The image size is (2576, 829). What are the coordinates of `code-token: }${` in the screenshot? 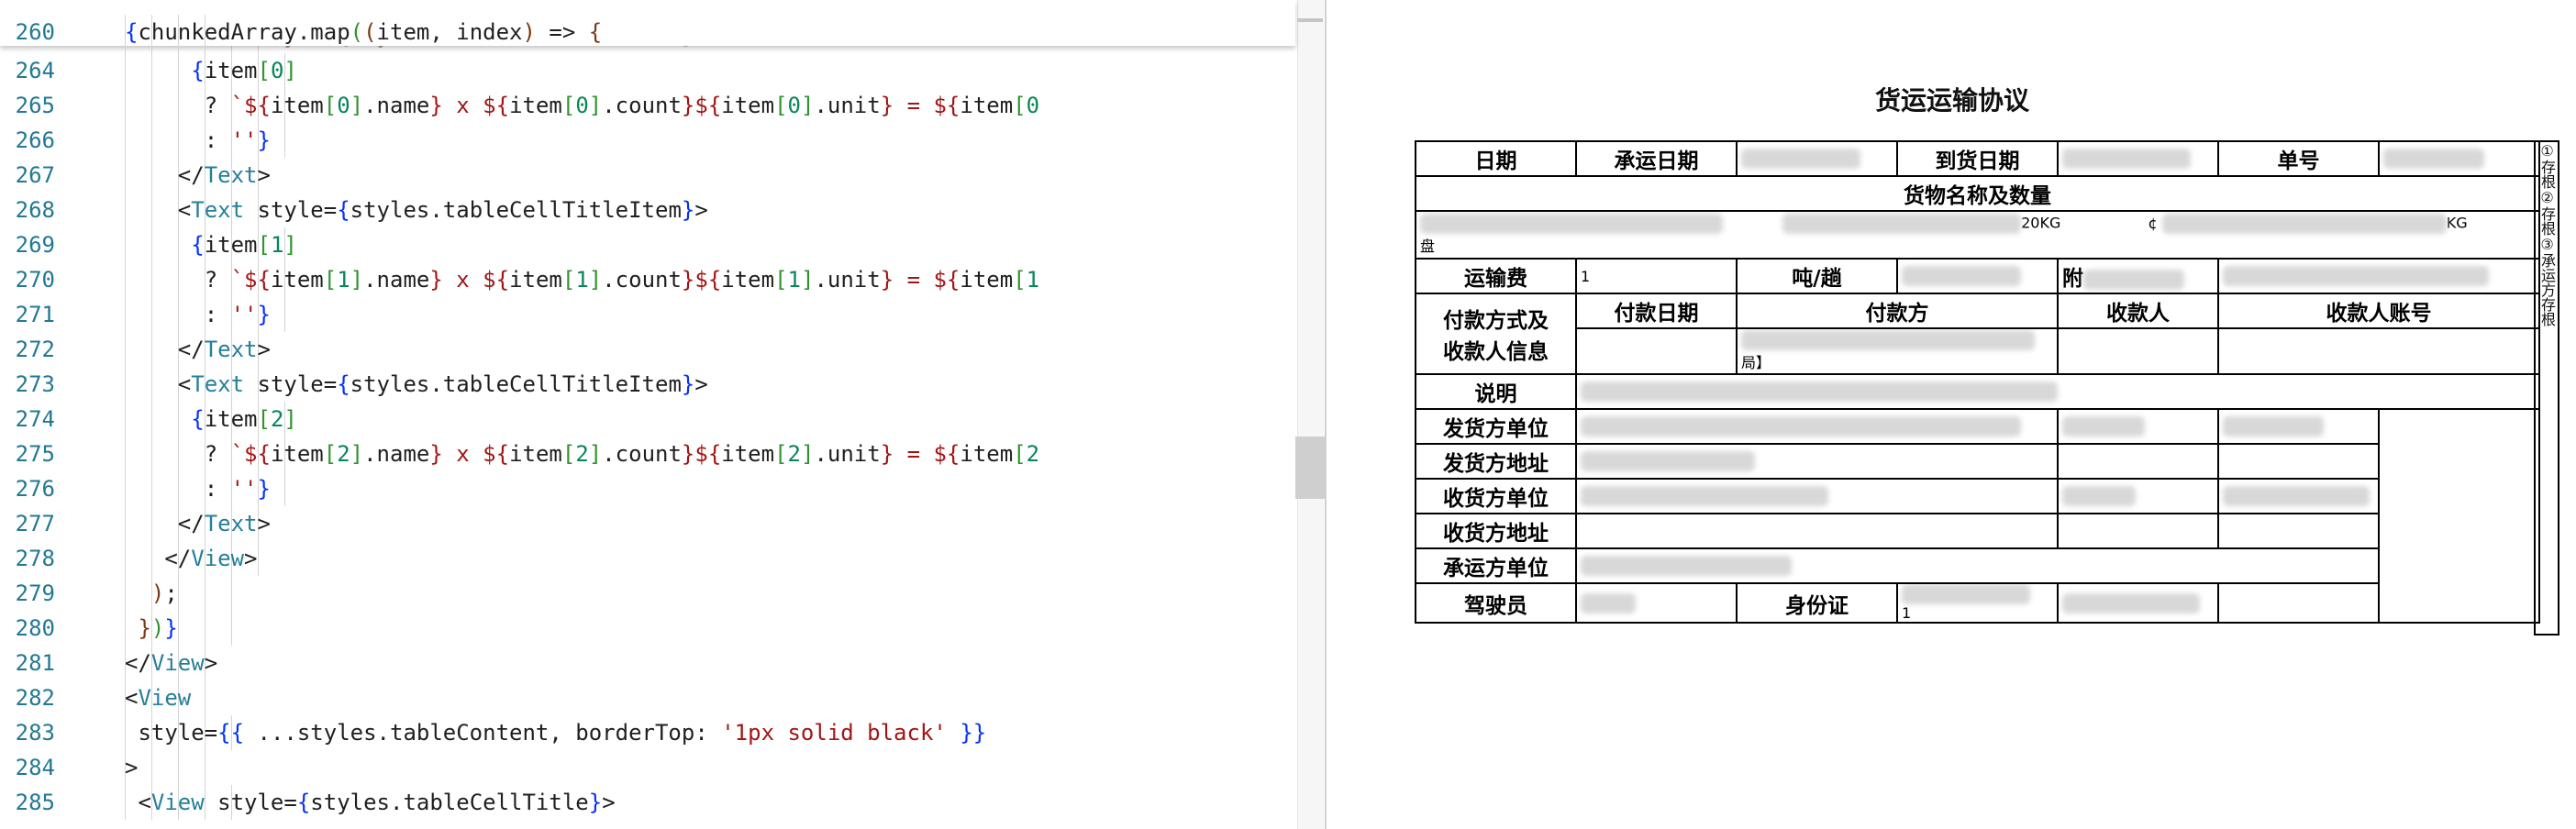 It's located at (701, 454).